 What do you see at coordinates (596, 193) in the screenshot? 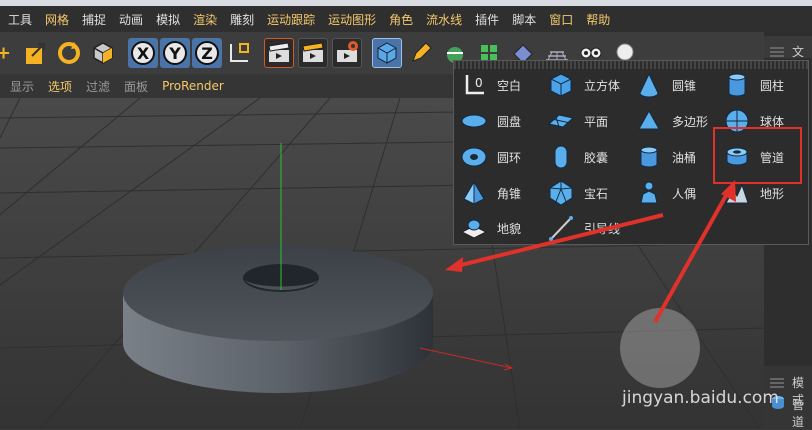
I see `menu-item-label: 宝石` at bounding box center [596, 193].